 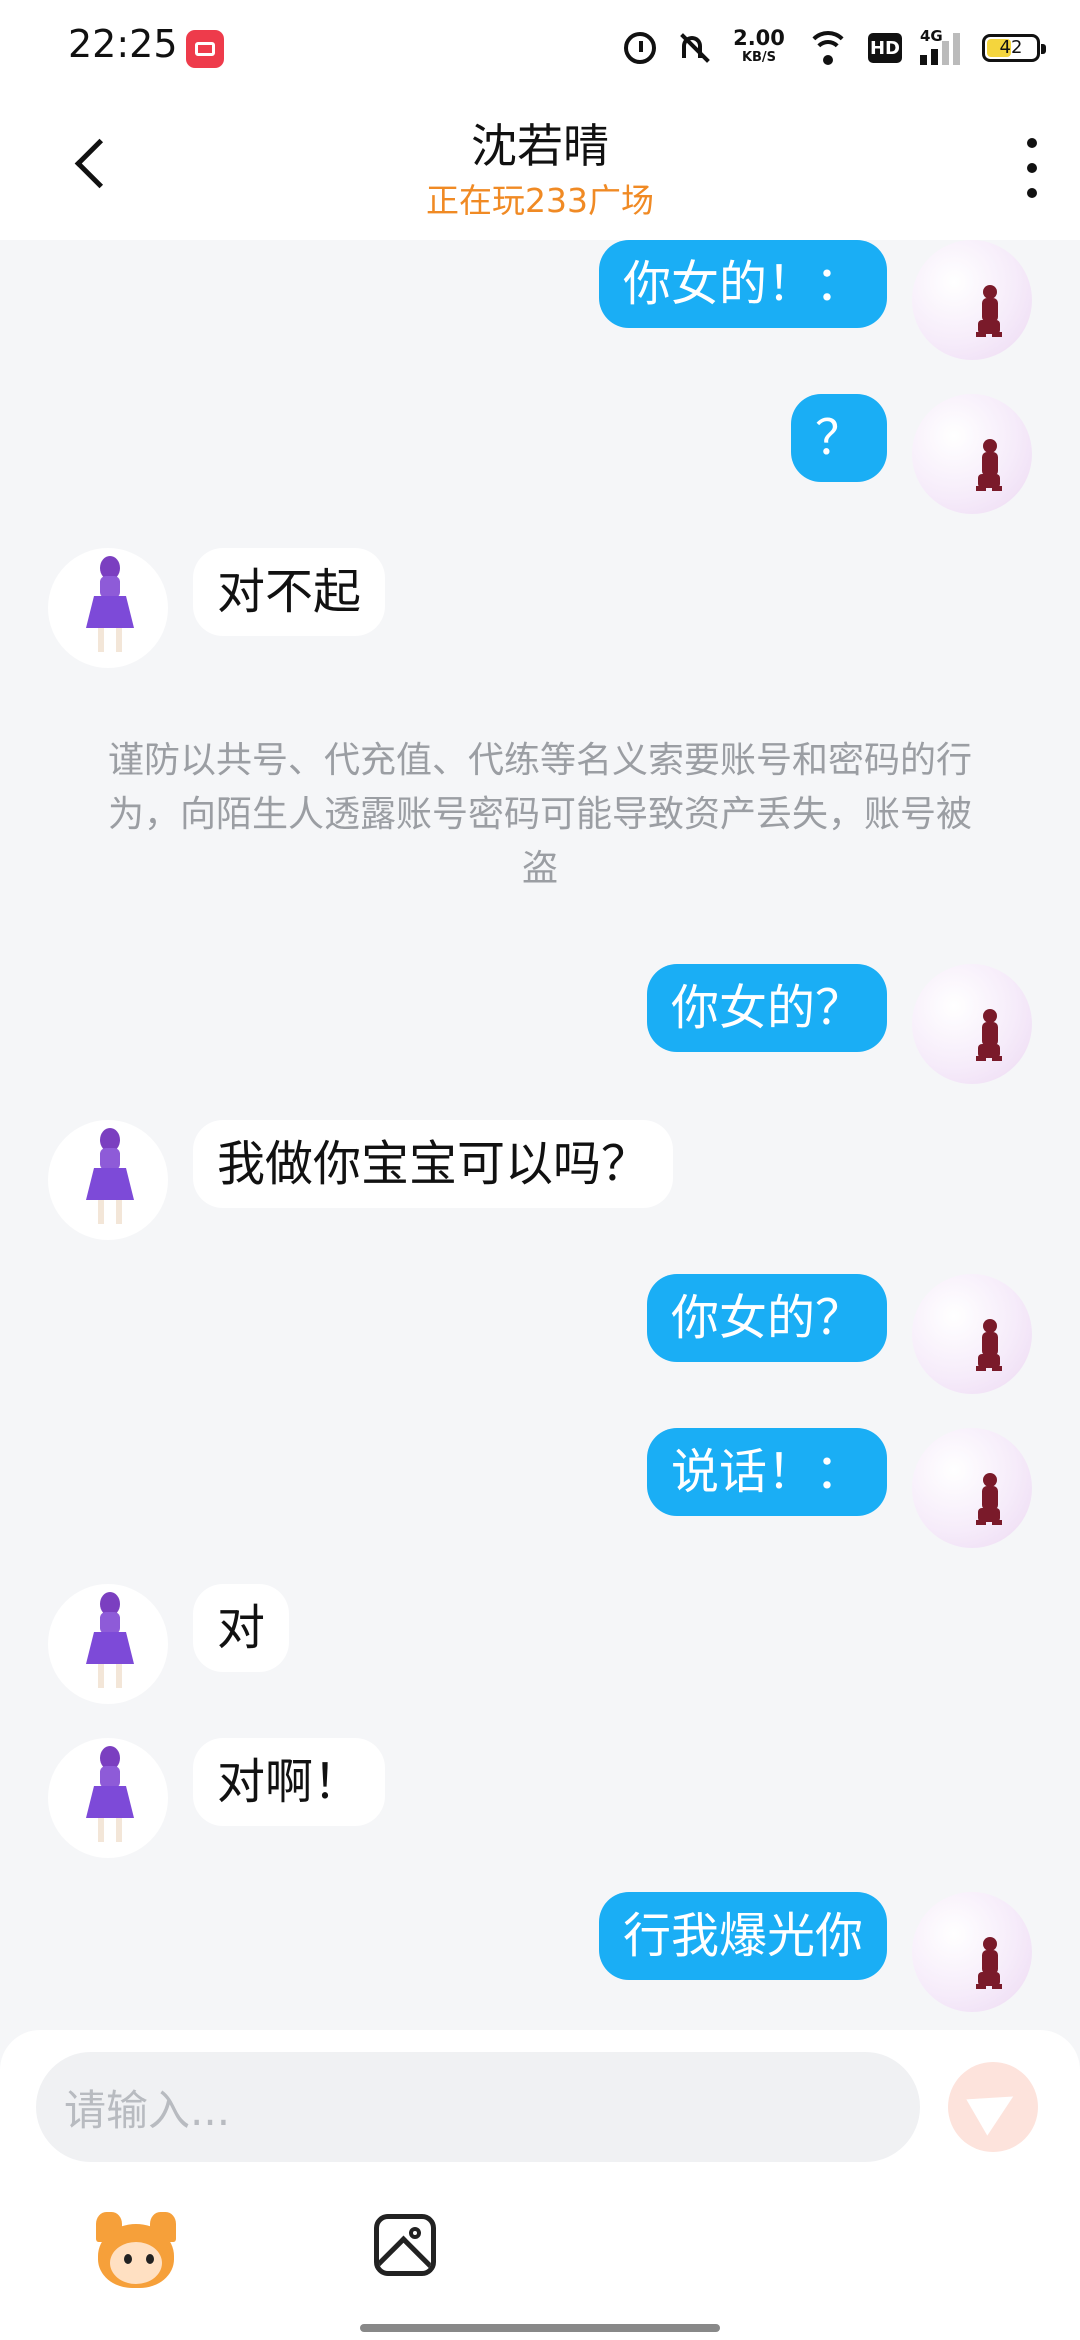 I want to click on mascot-emoji-icon, so click(x=136, y=2252).